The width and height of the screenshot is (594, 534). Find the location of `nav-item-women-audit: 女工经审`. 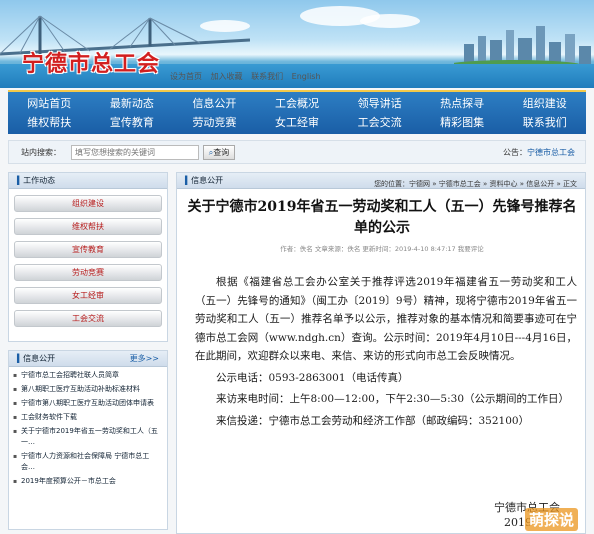

nav-item-women-audit: 女工经审 is located at coordinates (297, 123).